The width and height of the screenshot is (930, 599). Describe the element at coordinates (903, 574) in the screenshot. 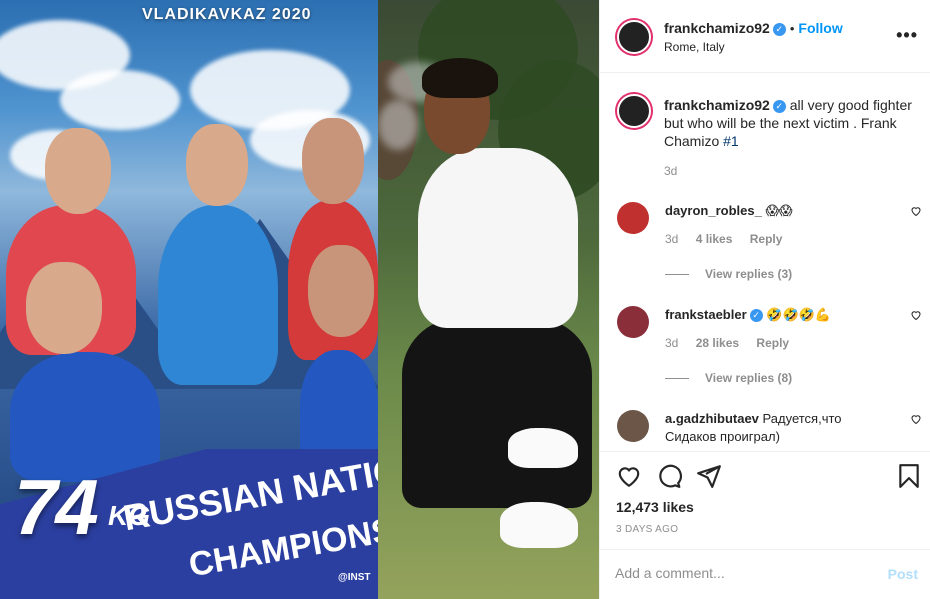

I see `post-comment-button: Post` at that location.